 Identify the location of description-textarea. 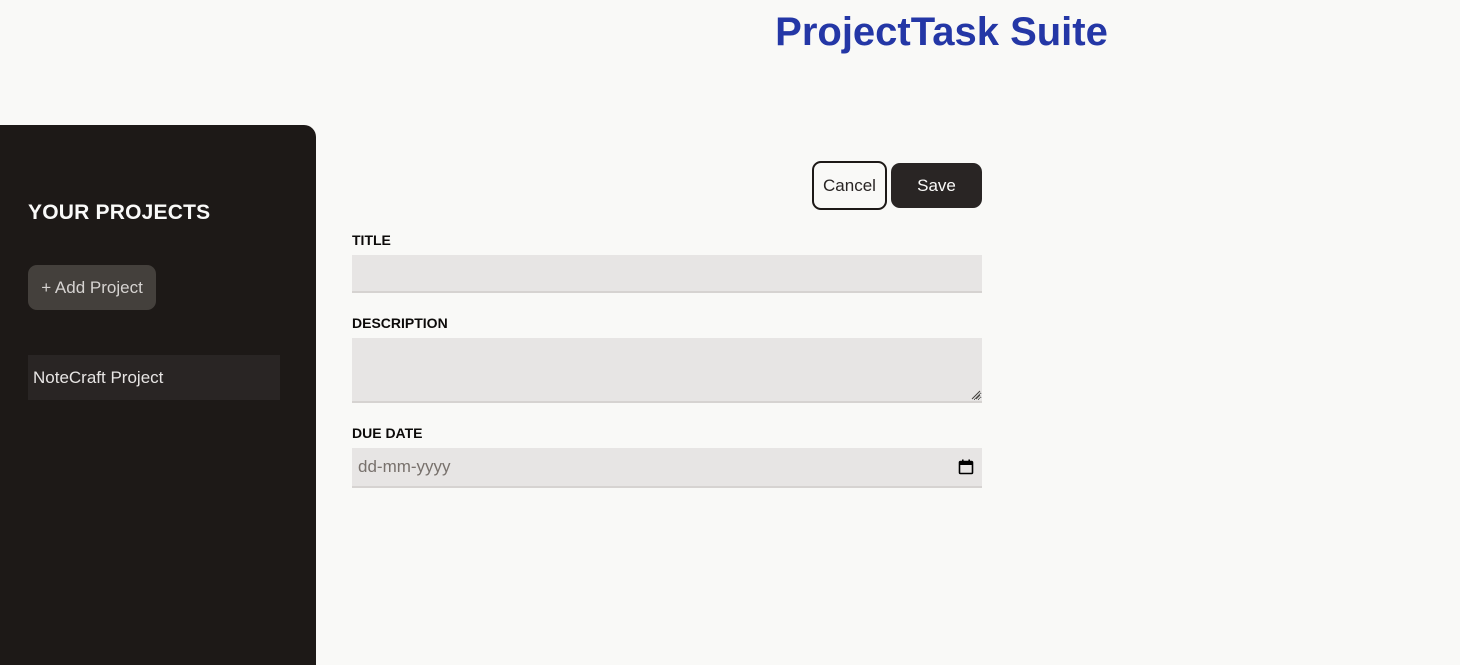
(667, 370).